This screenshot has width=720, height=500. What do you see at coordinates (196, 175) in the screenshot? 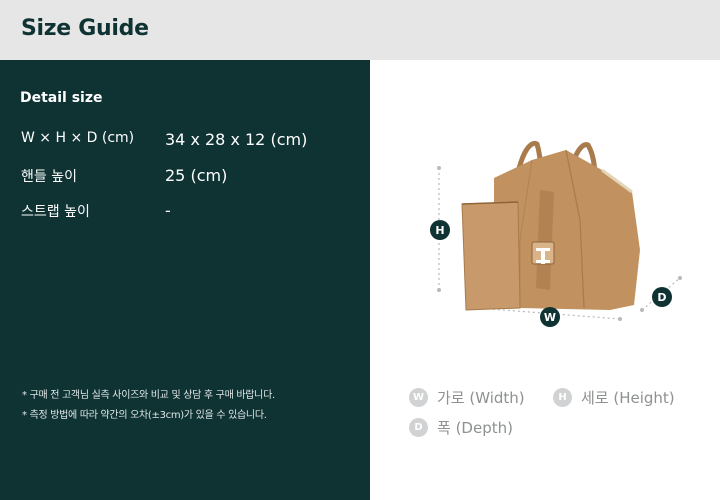
I see `size-value: 25 (cm)` at bounding box center [196, 175].